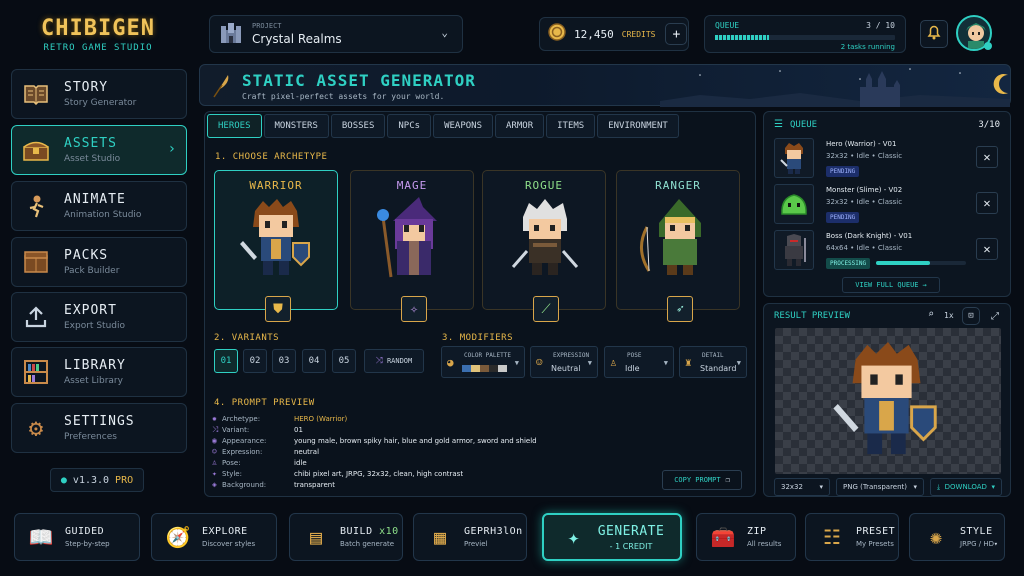 This screenshot has width=1024, height=576. What do you see at coordinates (234, 126) in the screenshot?
I see `tab-heroes: HEROES` at bounding box center [234, 126].